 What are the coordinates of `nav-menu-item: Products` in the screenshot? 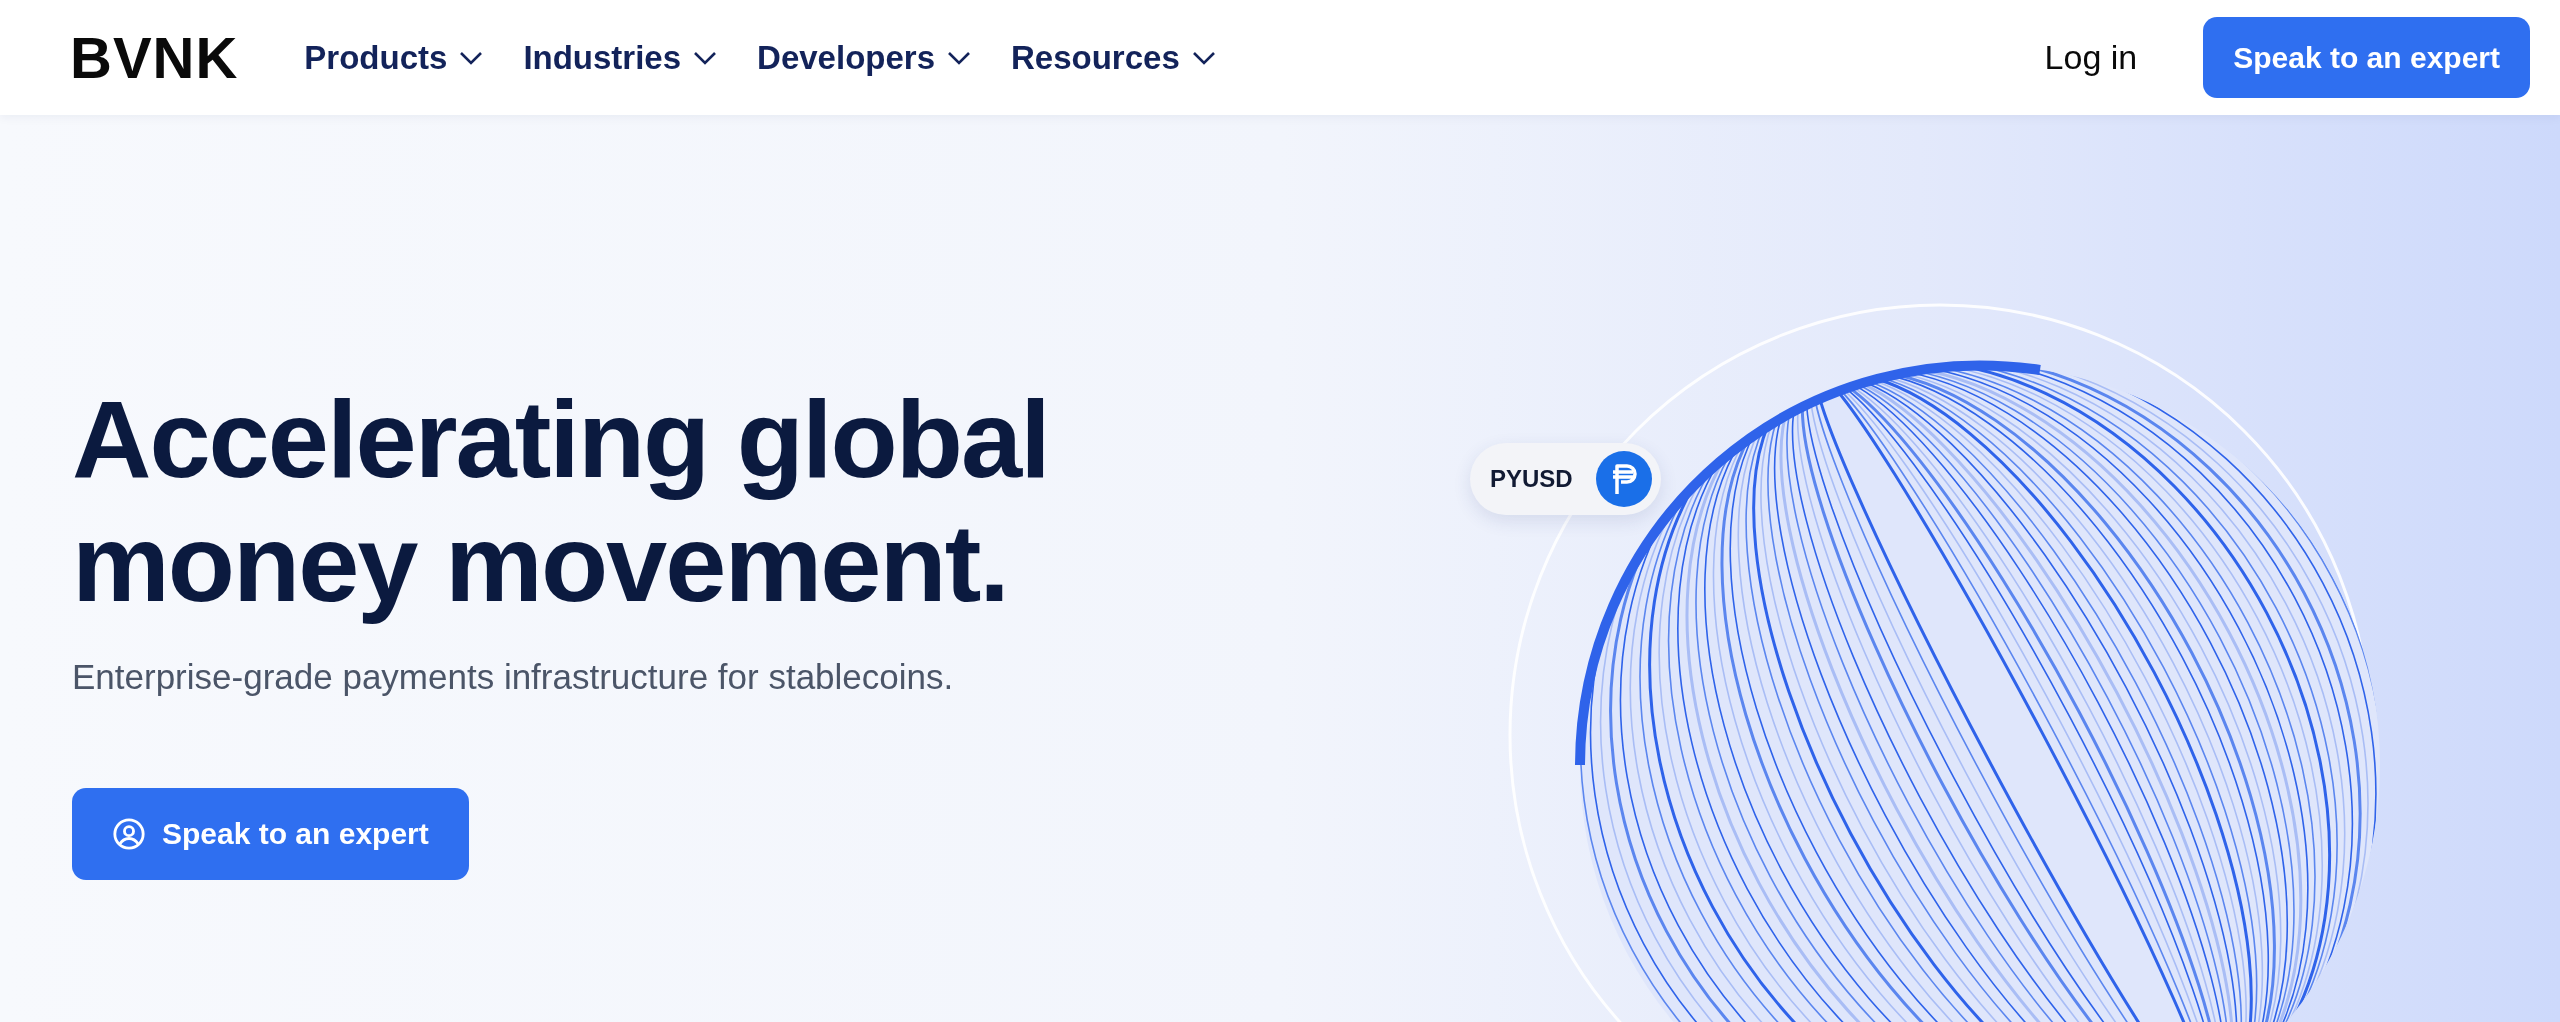 It's located at (394, 57).